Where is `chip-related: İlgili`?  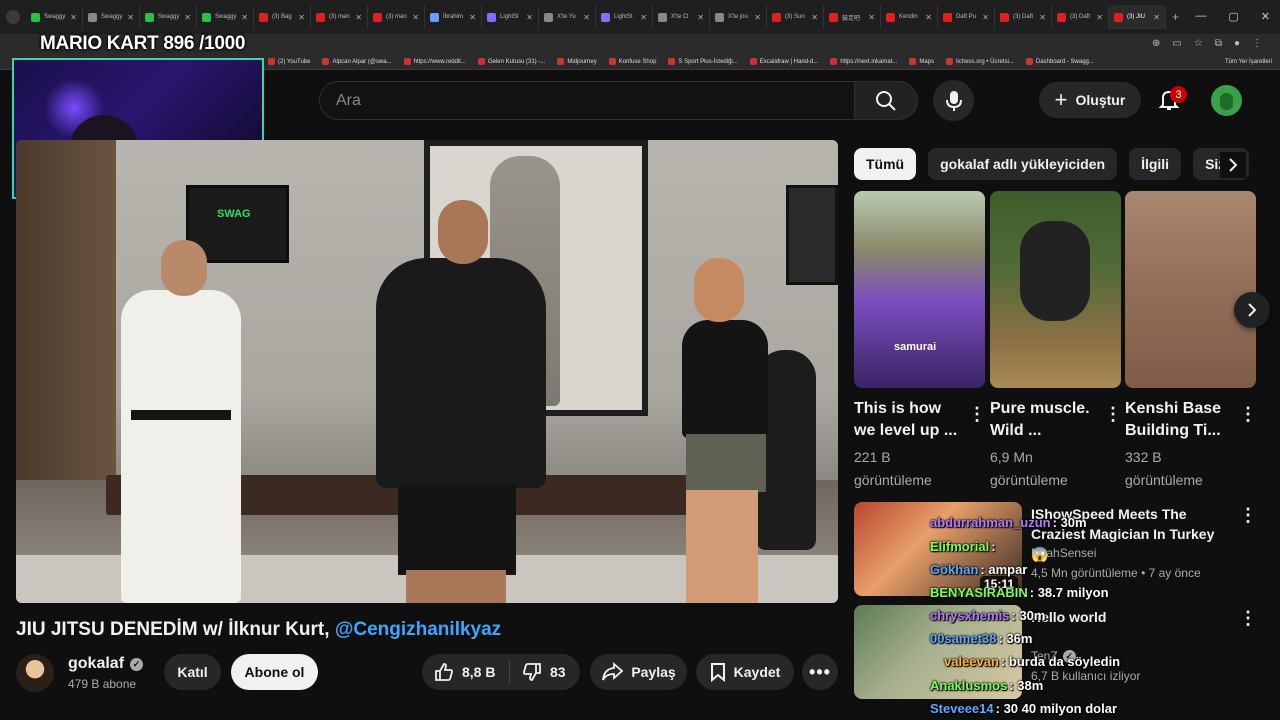
chip-related: İlgili is located at coordinates (1155, 164).